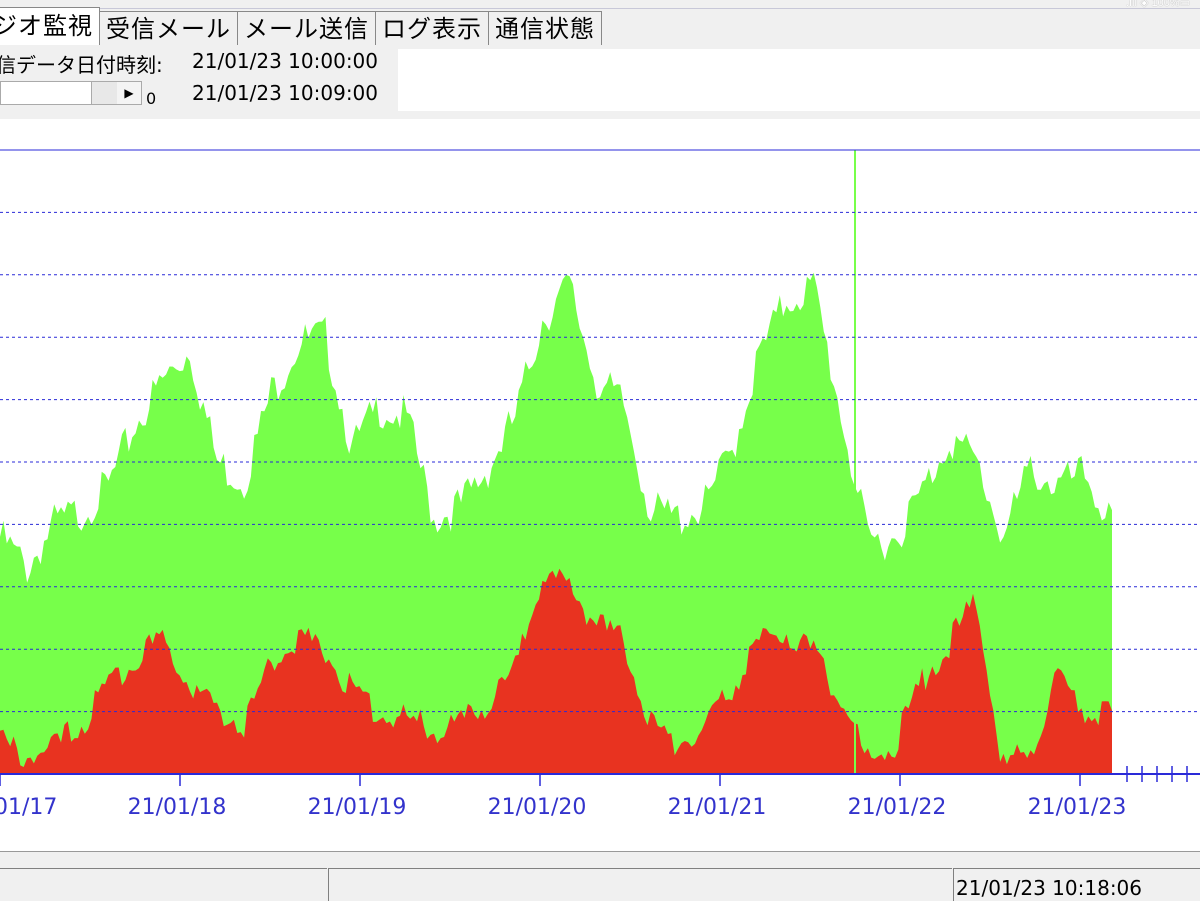 Image resolution: width=1200 pixels, height=901 pixels. I want to click on received-data-label: 信データ日付時刻:, so click(81, 65).